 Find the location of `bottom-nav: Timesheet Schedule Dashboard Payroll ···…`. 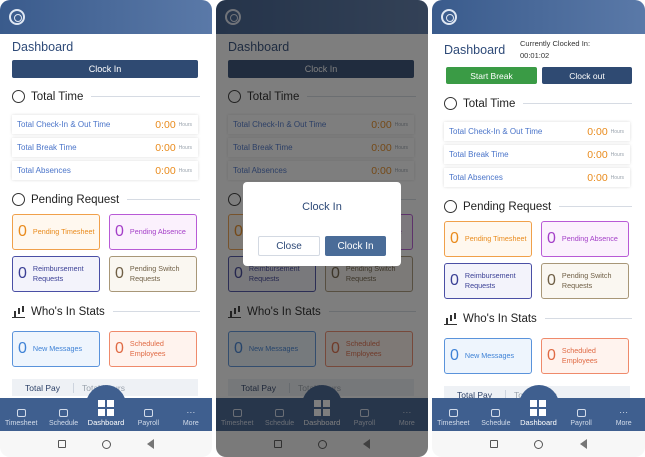

bottom-nav: Timesheet Schedule Dashboard Payroll ···… is located at coordinates (106, 414).